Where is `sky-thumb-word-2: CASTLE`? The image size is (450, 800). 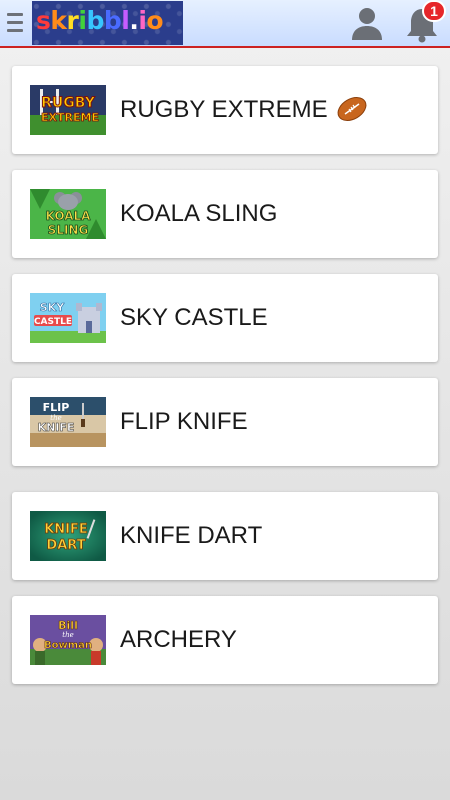 sky-thumb-word-2: CASTLE is located at coordinates (53, 322).